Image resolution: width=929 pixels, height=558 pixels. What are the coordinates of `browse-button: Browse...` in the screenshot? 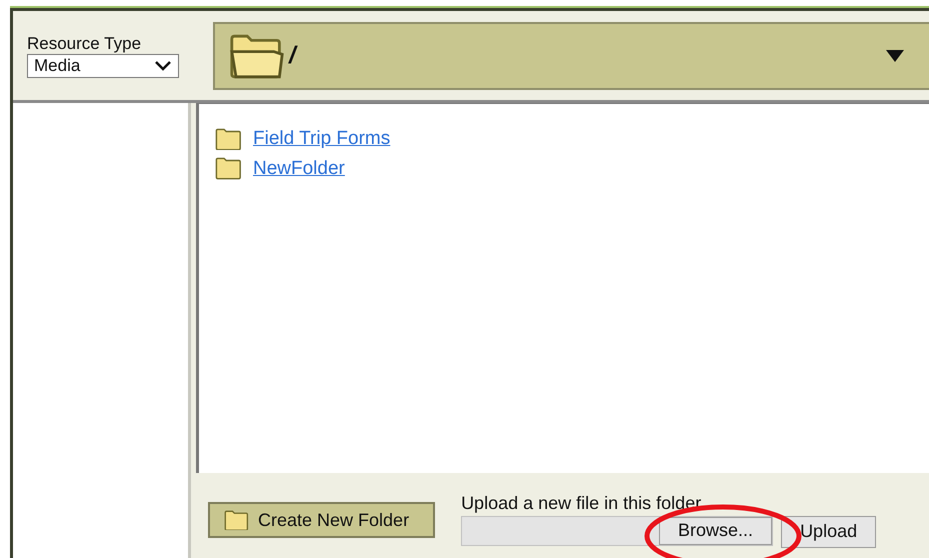 It's located at (715, 530).